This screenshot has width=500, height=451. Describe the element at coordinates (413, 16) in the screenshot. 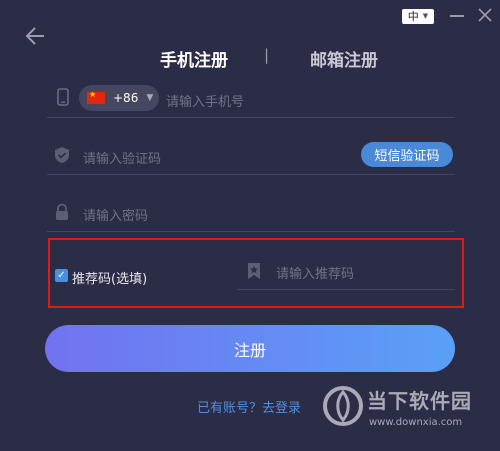

I see `language-label: 中` at that location.